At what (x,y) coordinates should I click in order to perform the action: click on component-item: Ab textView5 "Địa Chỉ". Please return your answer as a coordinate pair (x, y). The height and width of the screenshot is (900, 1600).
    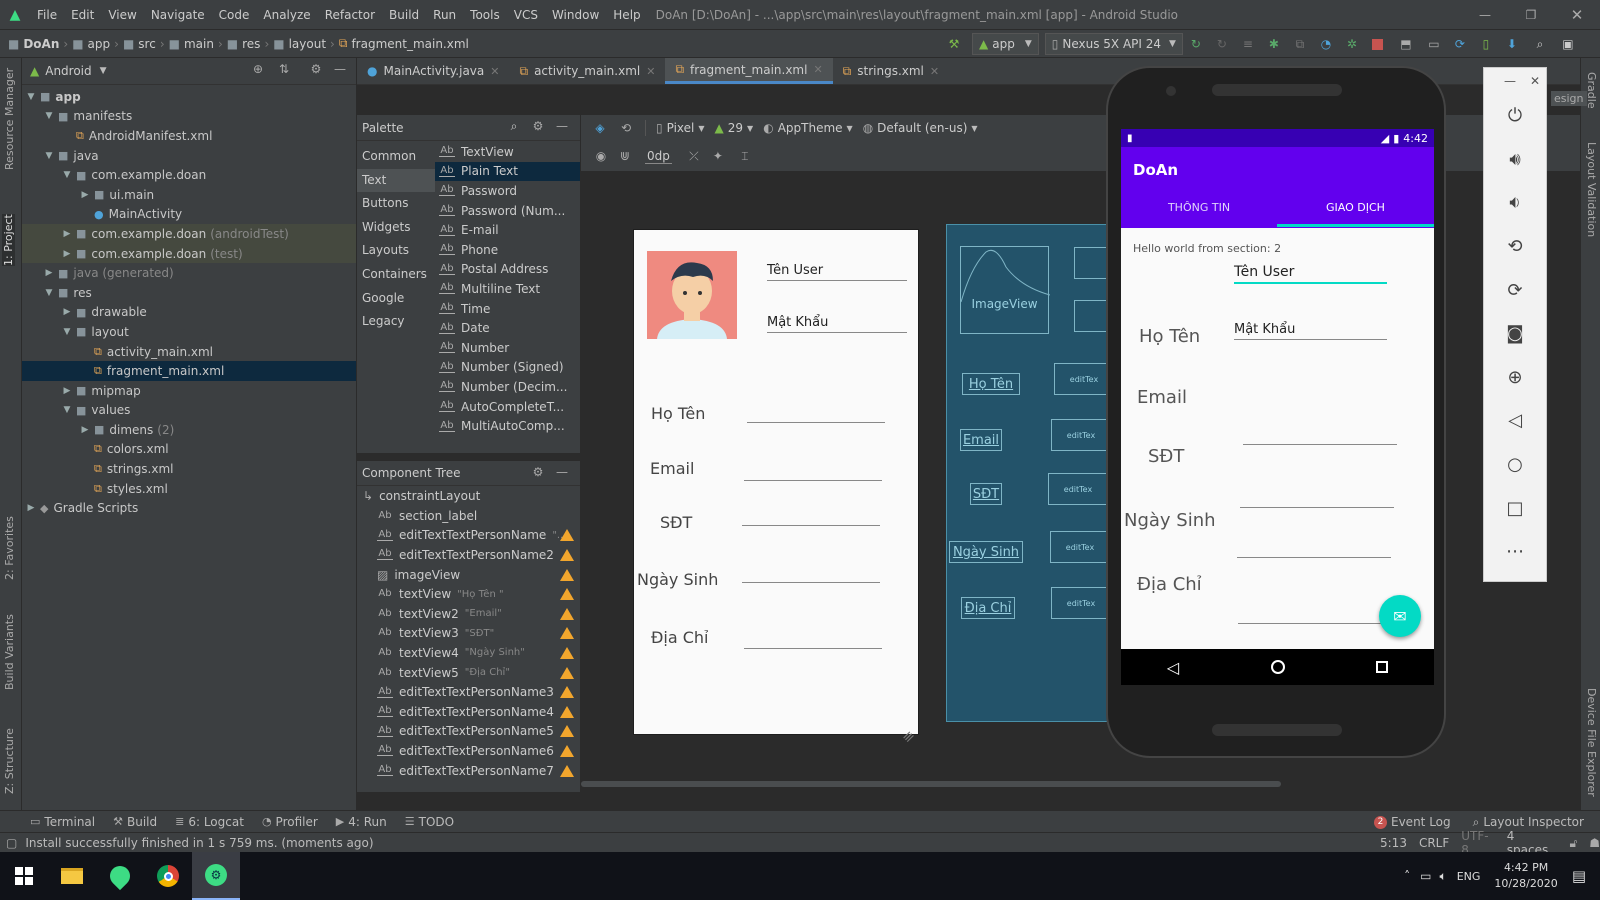
    Looking at the image, I should click on (468, 673).